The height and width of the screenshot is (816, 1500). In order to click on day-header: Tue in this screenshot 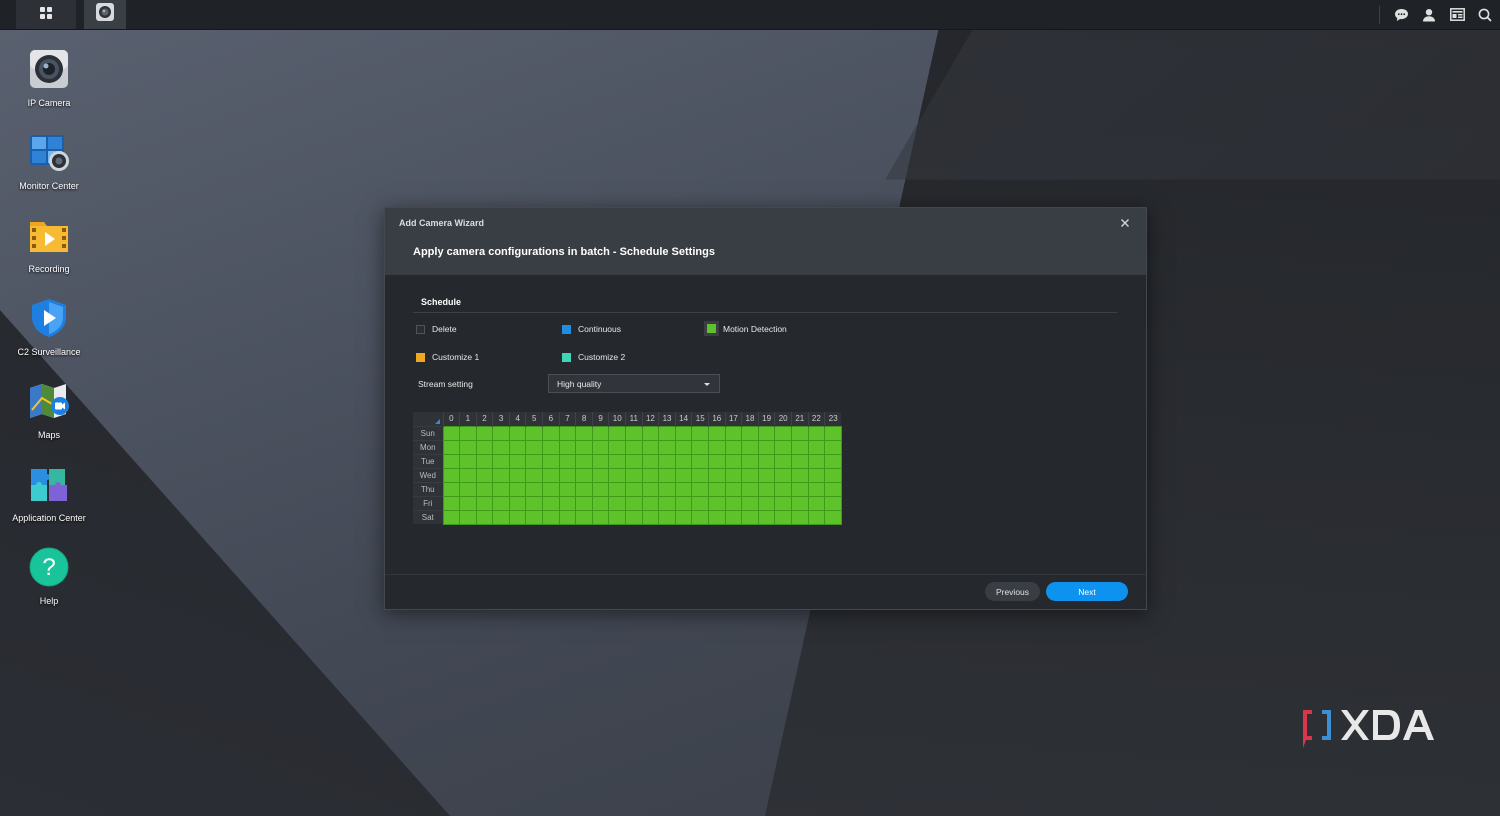, I will do `click(428, 460)`.